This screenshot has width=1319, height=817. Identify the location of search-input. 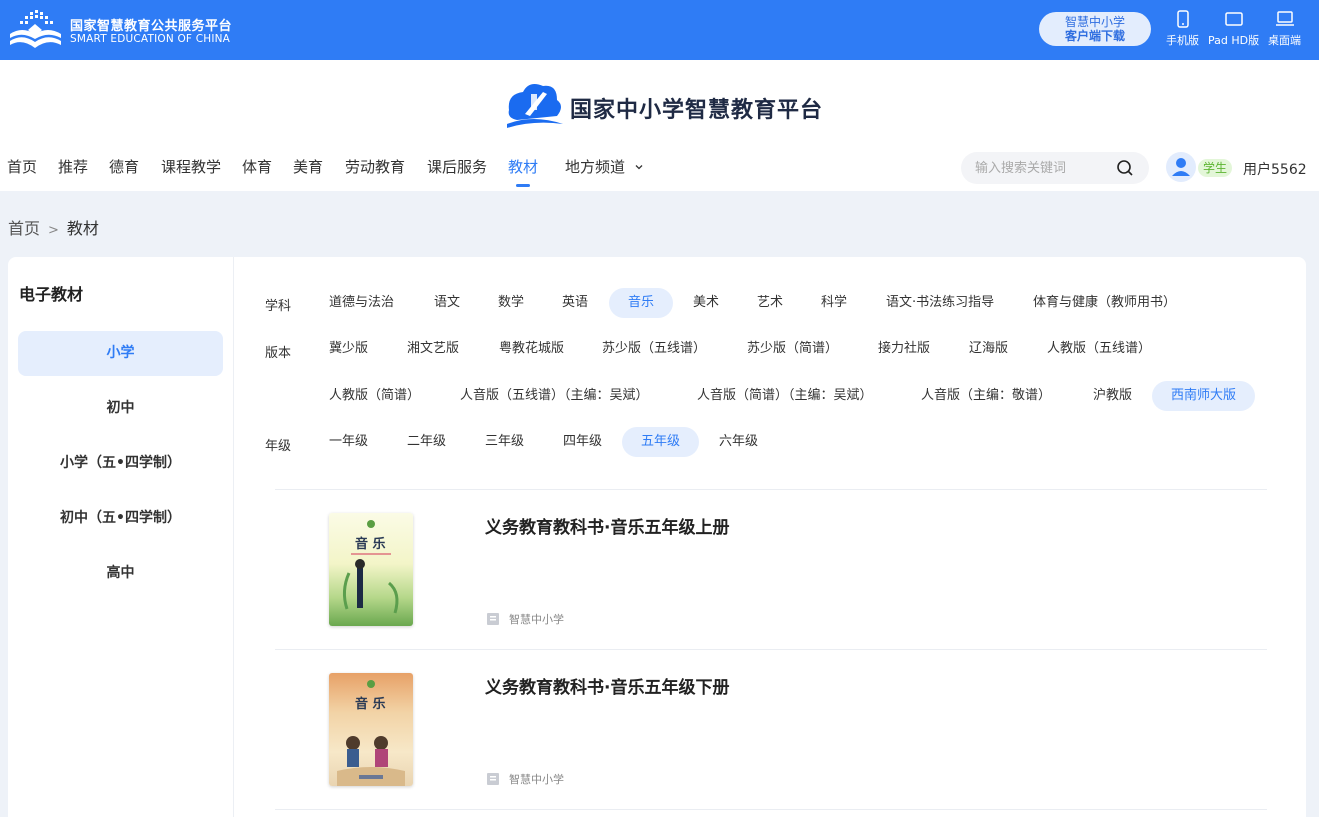
(1045, 168).